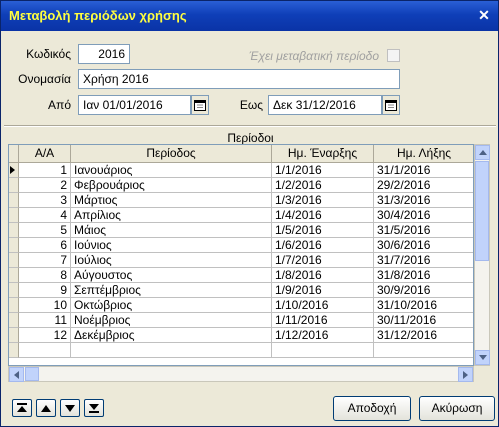 This screenshot has width=499, height=427. I want to click on table-row: 5 Μάιος 1/5/2016 31/5/2016, so click(241, 230).